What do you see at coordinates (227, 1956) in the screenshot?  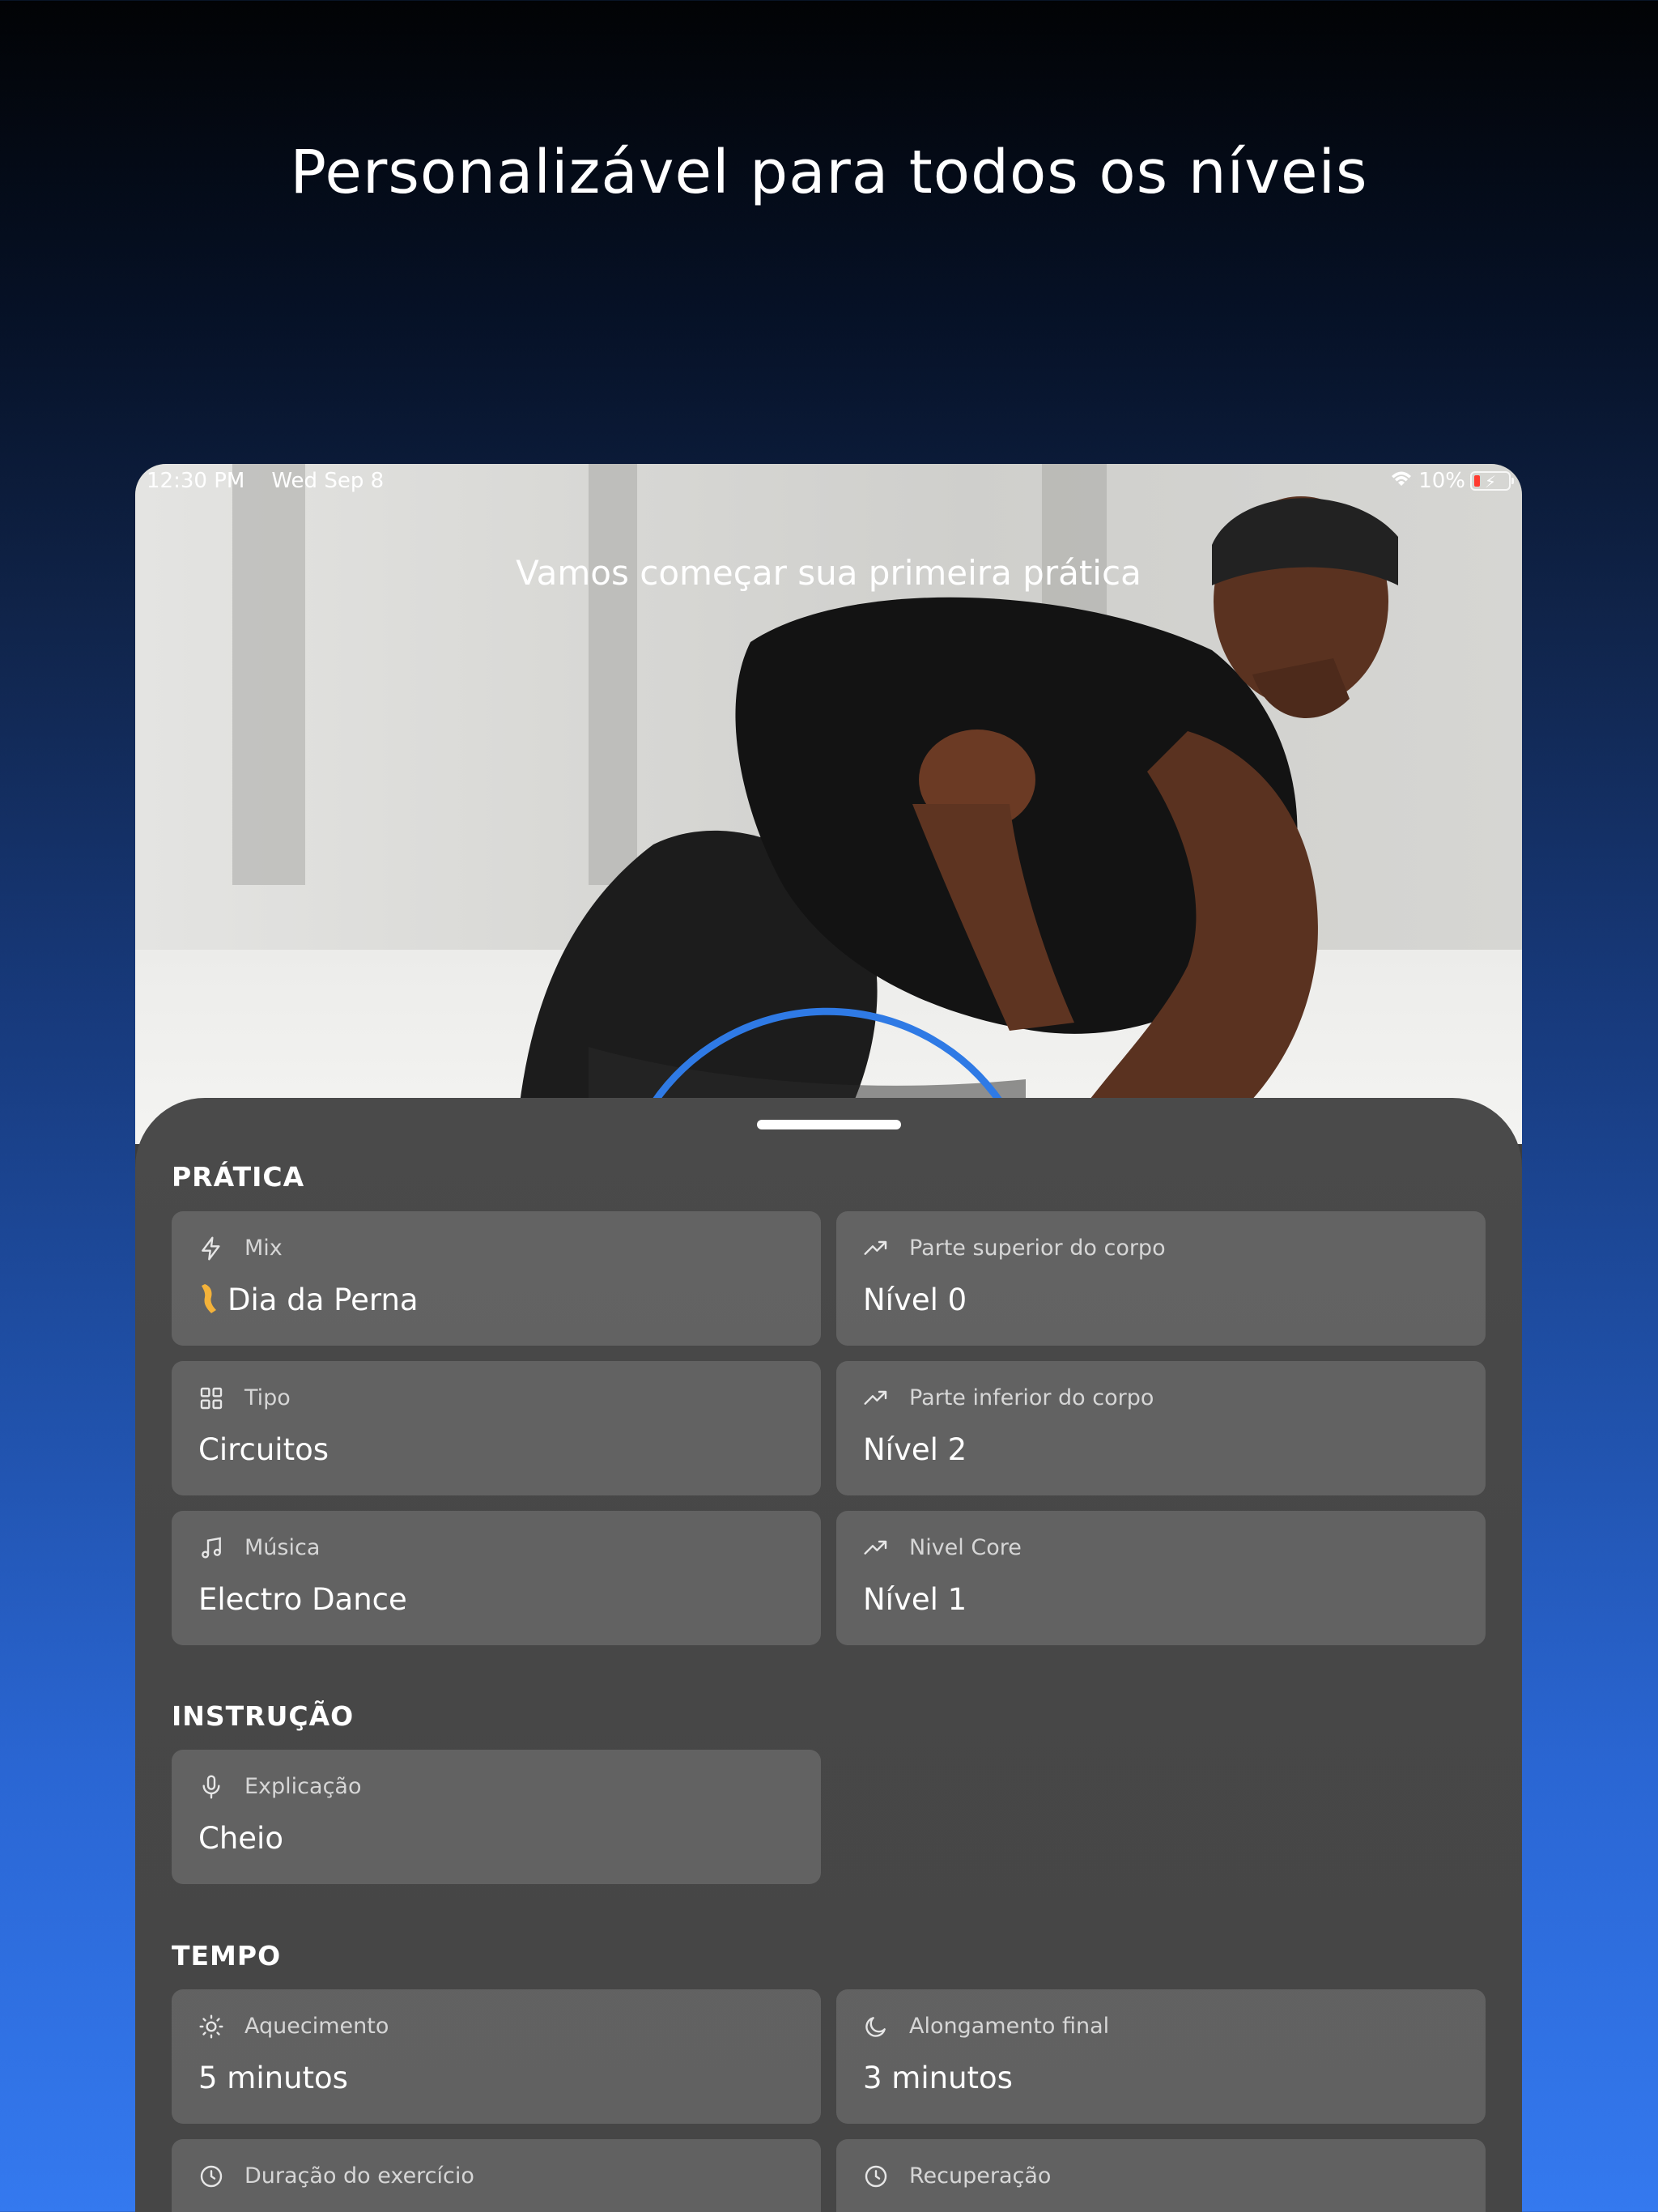 I see `section-title-tempo: TEMPO` at bounding box center [227, 1956].